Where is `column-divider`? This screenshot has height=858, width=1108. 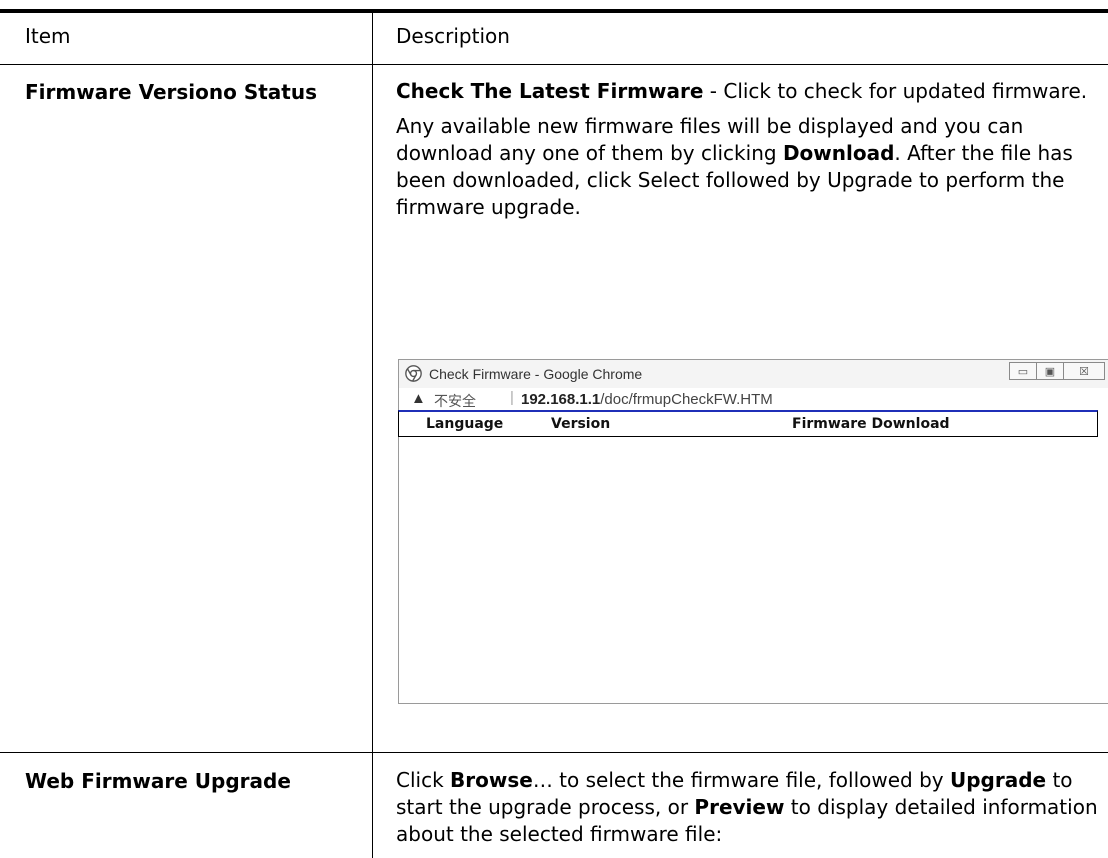 column-divider is located at coordinates (372, 435).